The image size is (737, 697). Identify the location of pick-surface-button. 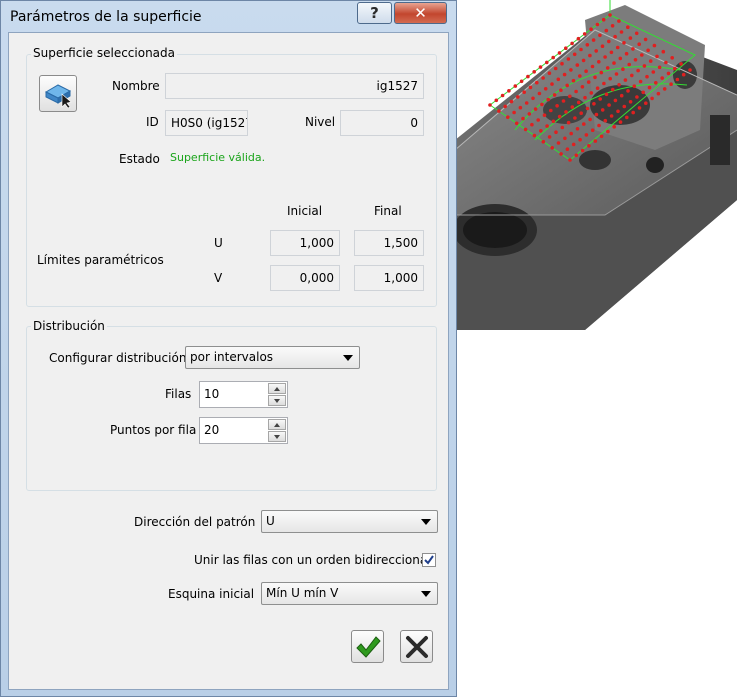
(58, 93).